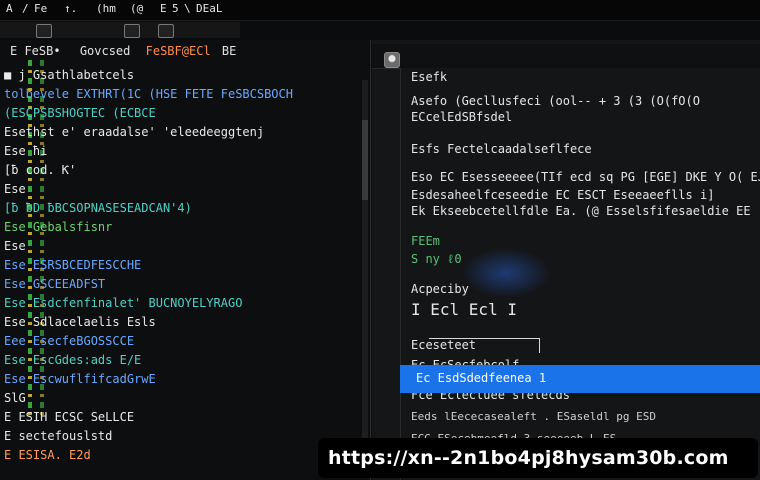 The width and height of the screenshot is (760, 480). Describe the element at coordinates (25, 9) in the screenshot. I see `menu-item: /` at that location.